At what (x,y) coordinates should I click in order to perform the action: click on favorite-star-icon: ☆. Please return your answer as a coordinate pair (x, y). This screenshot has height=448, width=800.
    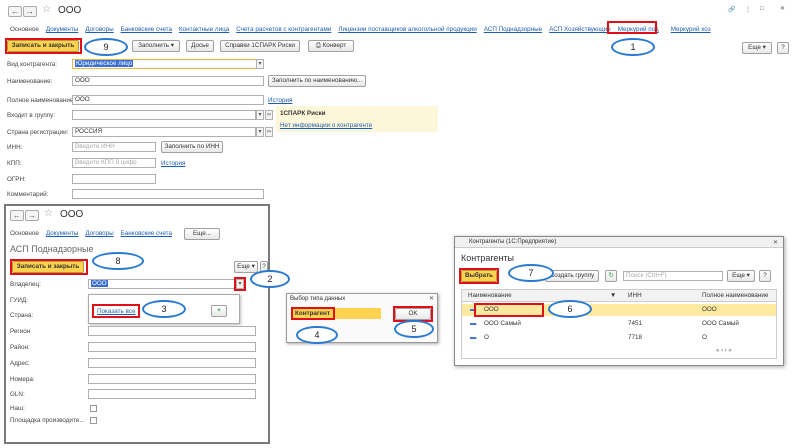
    Looking at the image, I should click on (46, 9).